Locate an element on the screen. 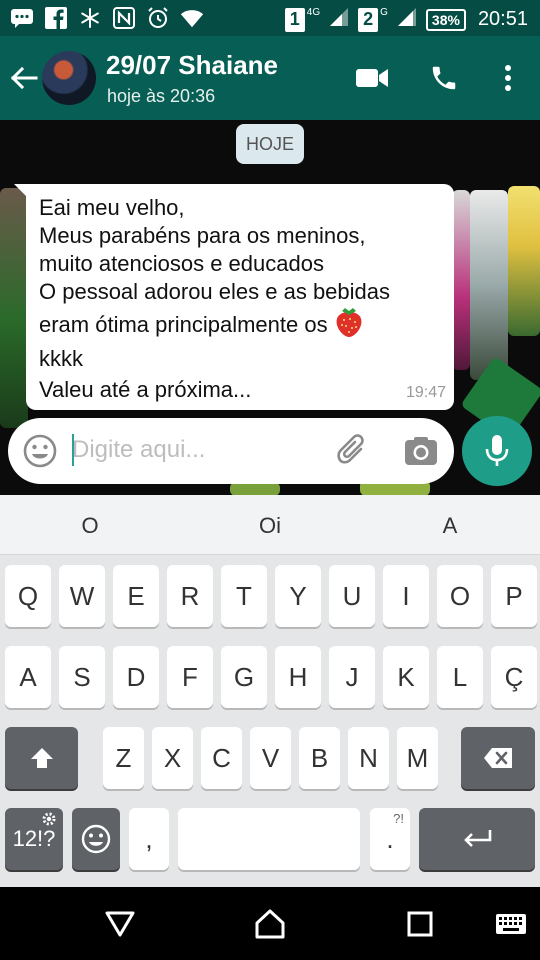 This screenshot has height=960, width=540. key-d: D is located at coordinates (136, 677).